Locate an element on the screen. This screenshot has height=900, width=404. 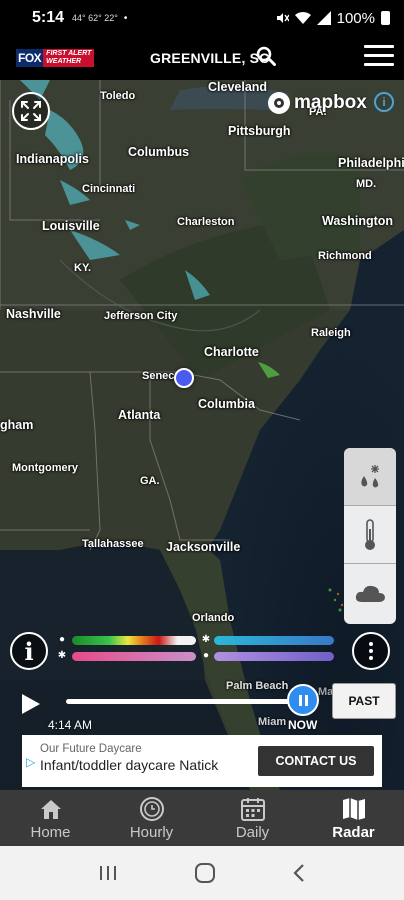
city-label: Tallahassee is located at coordinates (113, 544).